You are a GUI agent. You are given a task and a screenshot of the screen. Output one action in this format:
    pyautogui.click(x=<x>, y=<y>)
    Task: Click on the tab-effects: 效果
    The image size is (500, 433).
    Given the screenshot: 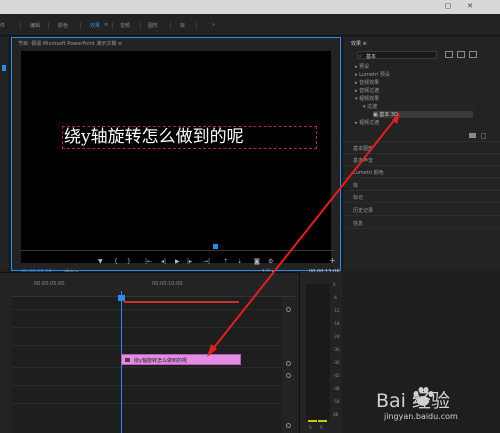 What is the action you would take?
    pyautogui.click(x=95, y=25)
    